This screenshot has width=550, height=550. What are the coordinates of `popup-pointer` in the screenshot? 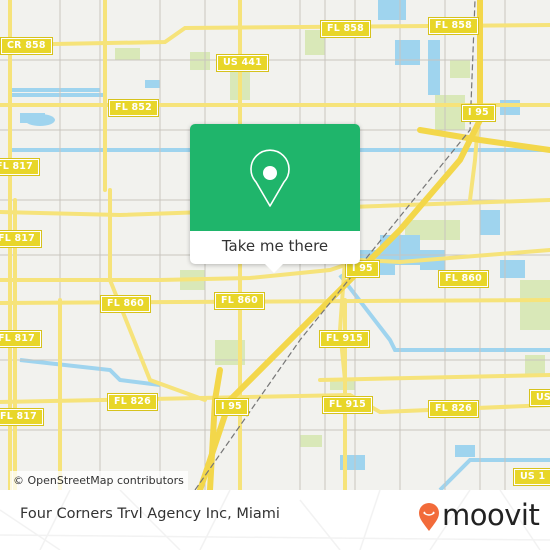 It's located at (274, 268).